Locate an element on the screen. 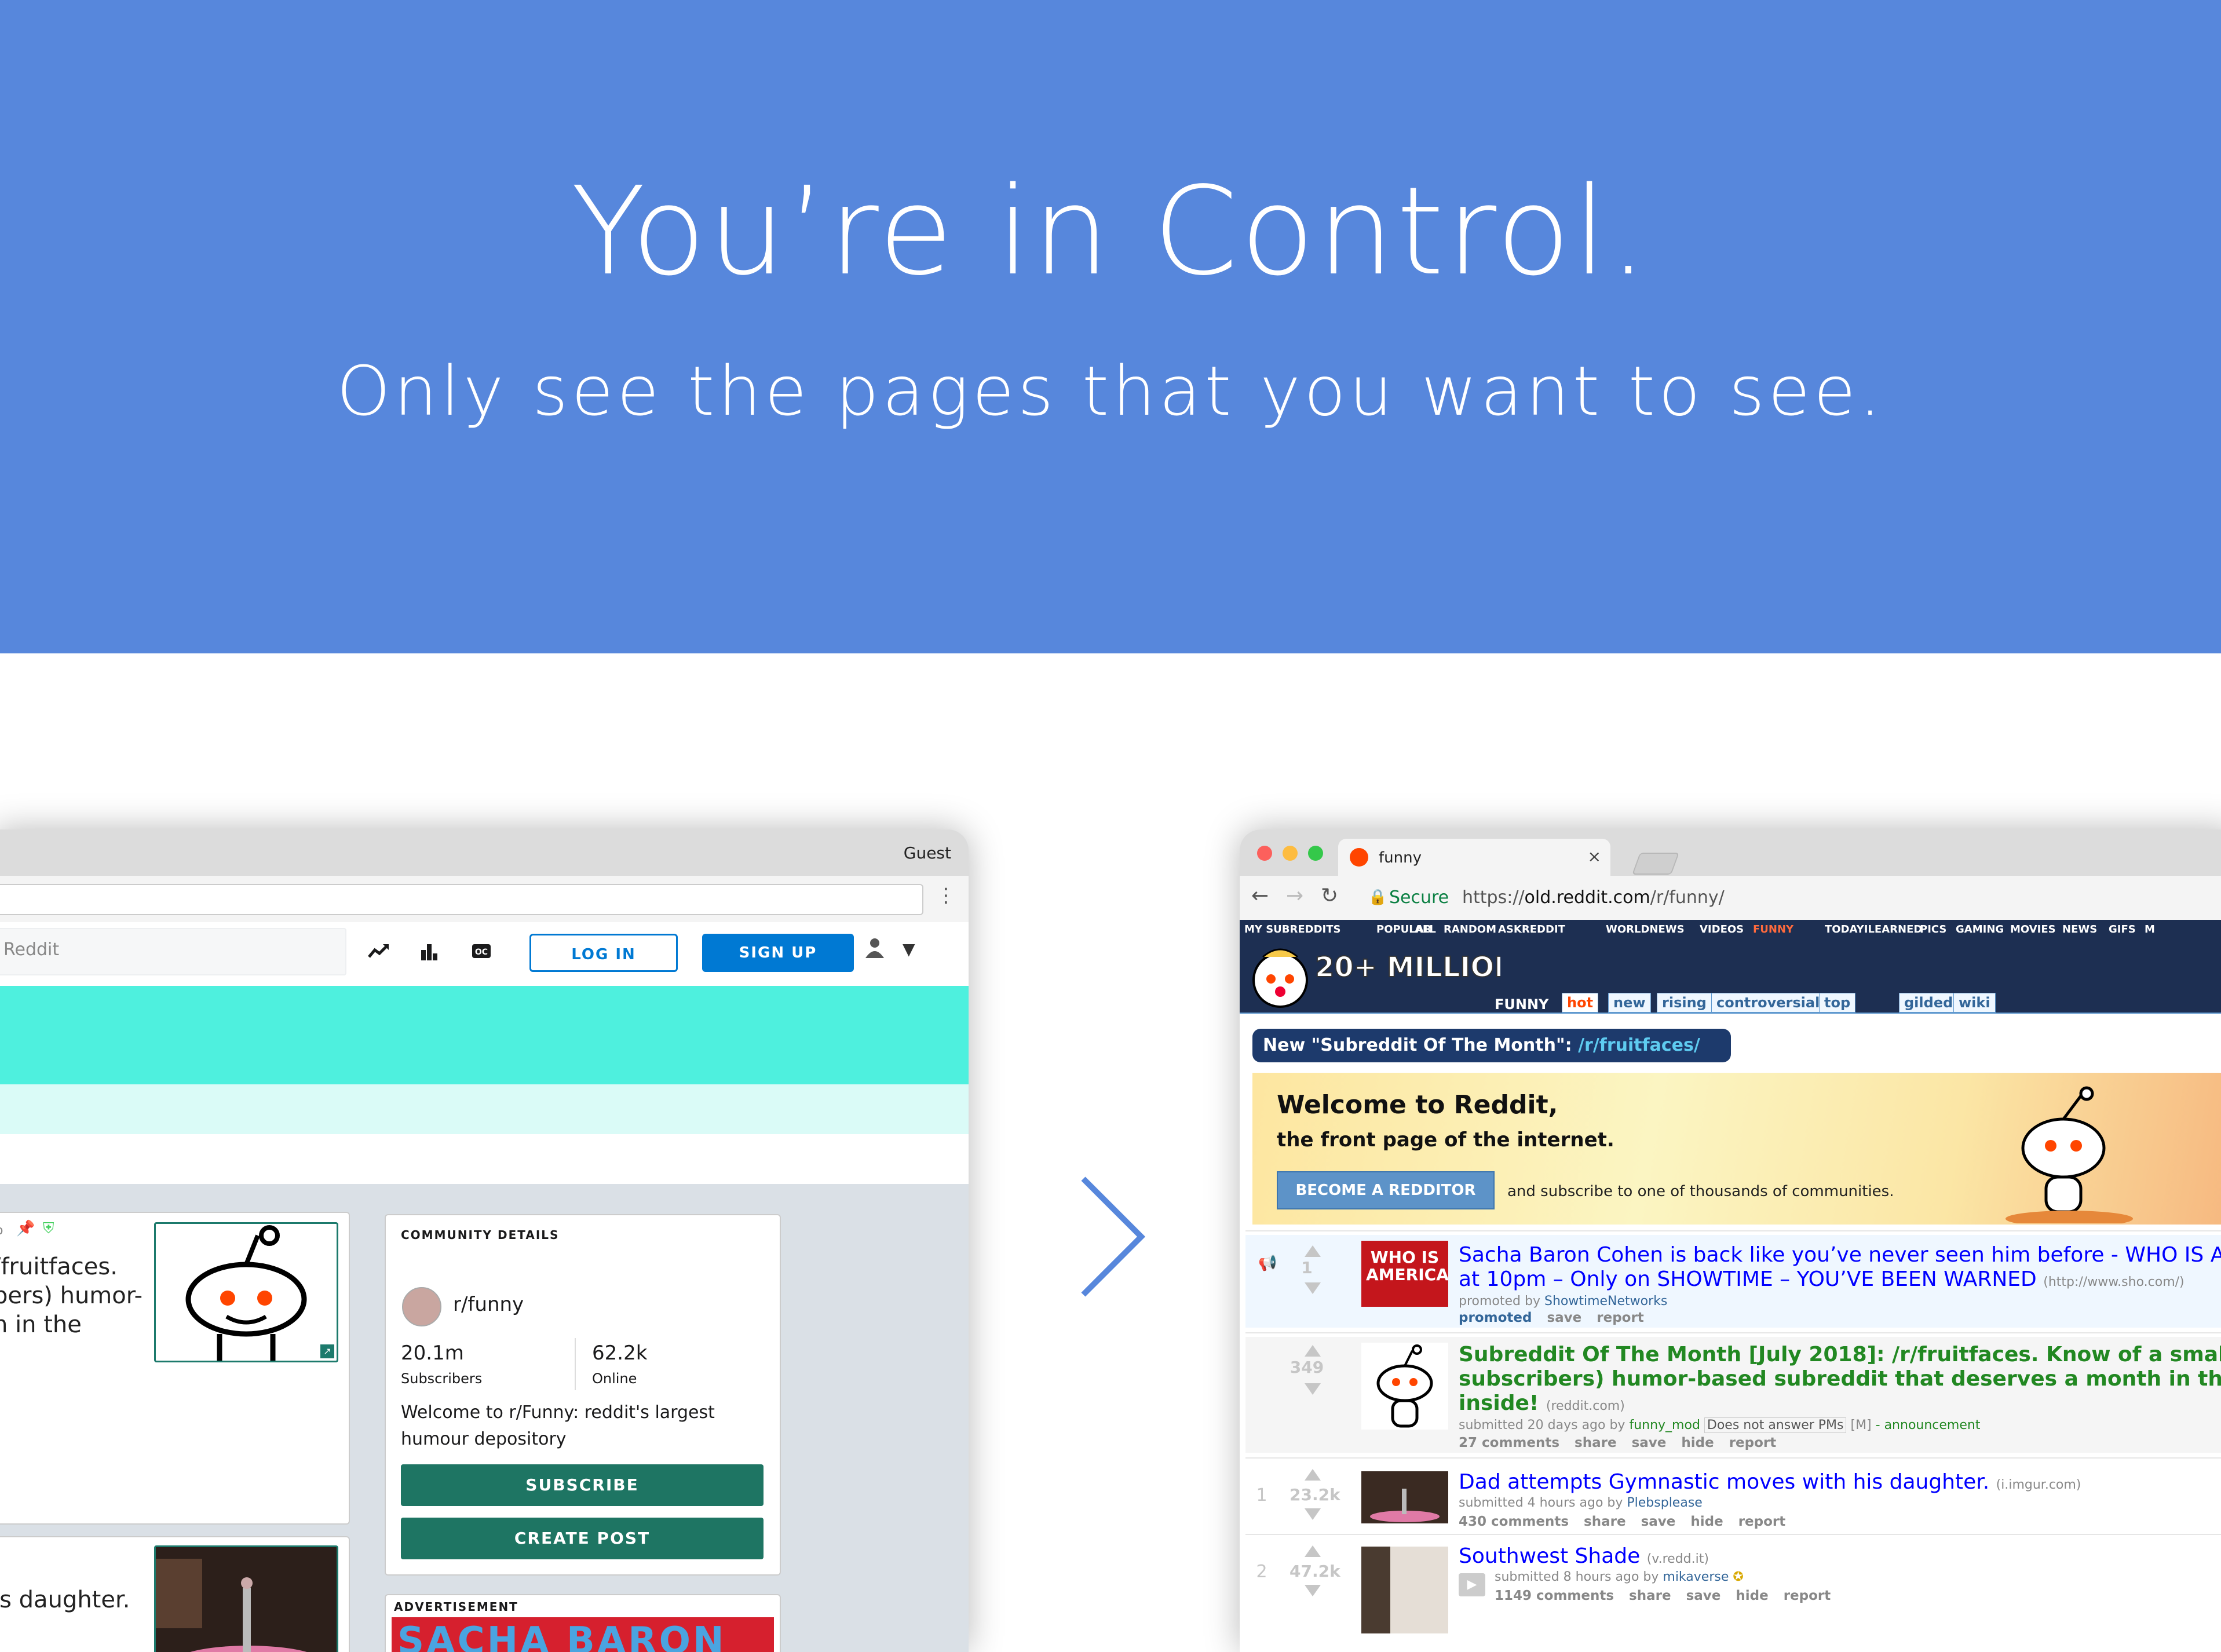 This screenshot has width=2221, height=1652. search-input: Reddit is located at coordinates (173, 952).